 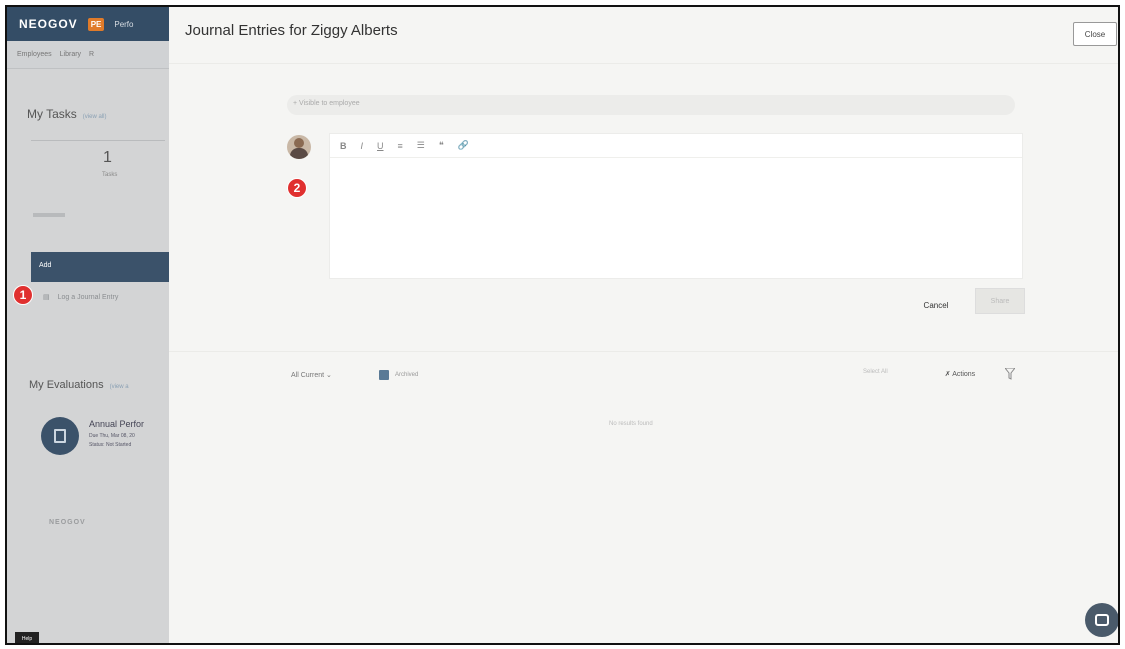 What do you see at coordinates (936, 305) in the screenshot?
I see `cancel-button: Cancel` at bounding box center [936, 305].